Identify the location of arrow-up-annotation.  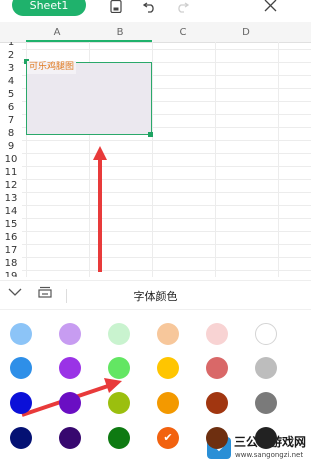
(100, 209).